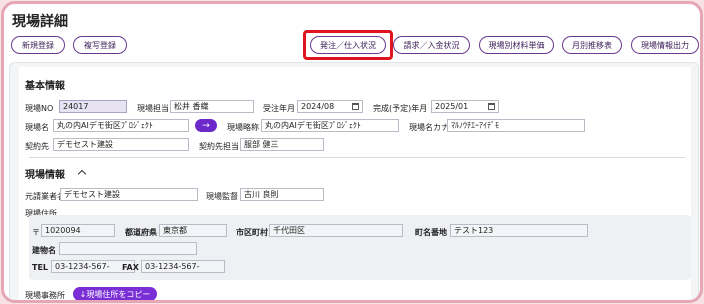 The height and width of the screenshot is (304, 704). What do you see at coordinates (45, 86) in the screenshot?
I see `basic-info-heading: 基本情報` at bounding box center [45, 86].